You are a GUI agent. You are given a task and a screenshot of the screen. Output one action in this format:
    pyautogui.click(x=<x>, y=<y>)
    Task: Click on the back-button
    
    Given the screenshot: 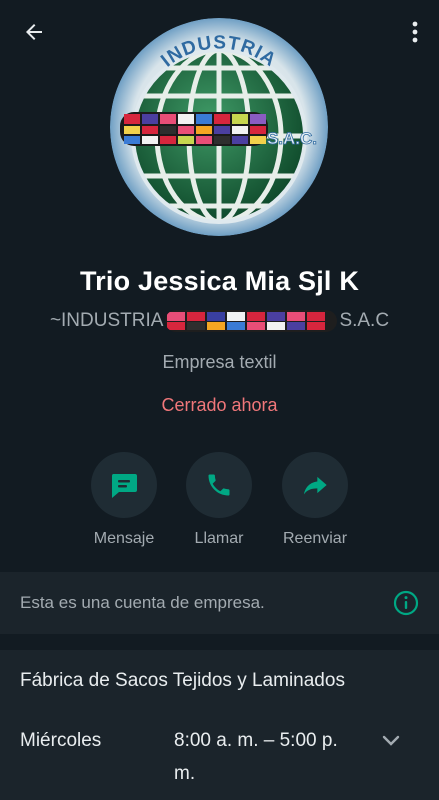 What is the action you would take?
    pyautogui.click(x=34, y=32)
    